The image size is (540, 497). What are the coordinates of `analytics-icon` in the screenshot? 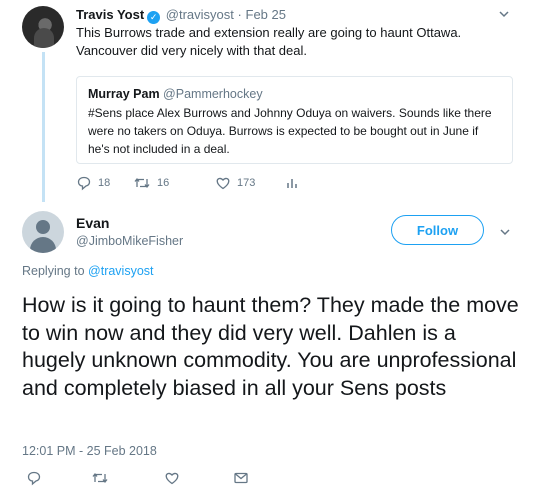 It's located at (292, 183).